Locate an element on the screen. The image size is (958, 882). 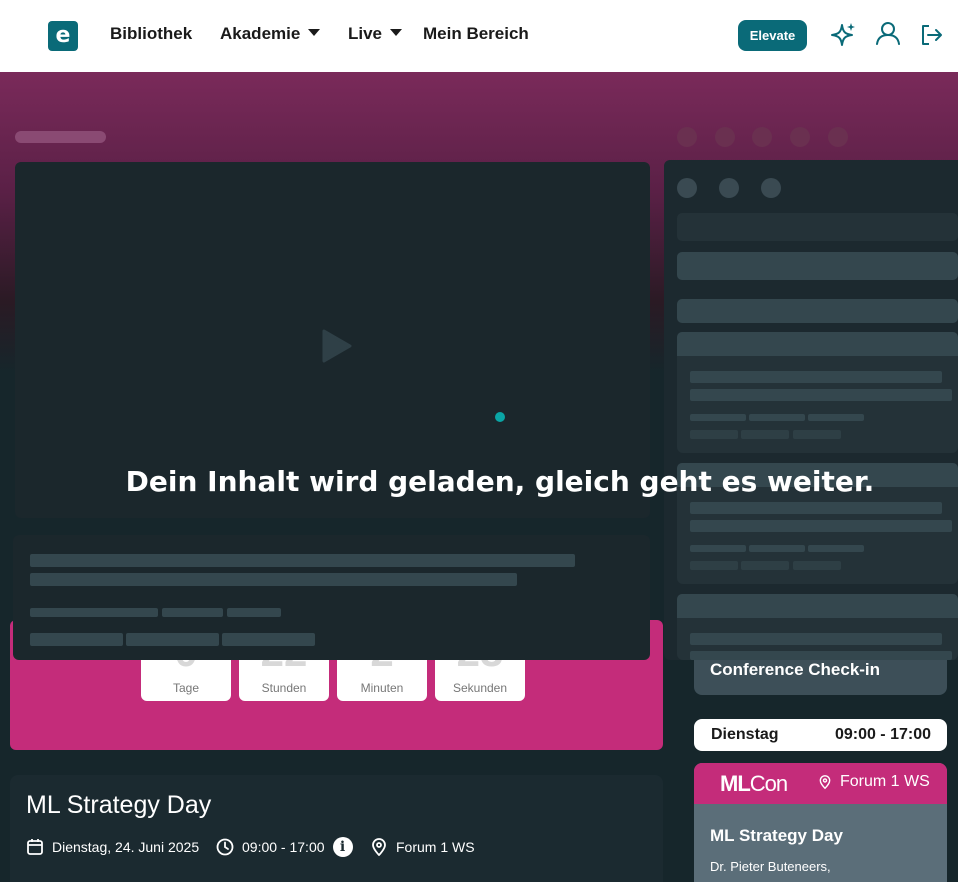
session-card-header: MLCon Forum 1 WS is located at coordinates (820, 783).